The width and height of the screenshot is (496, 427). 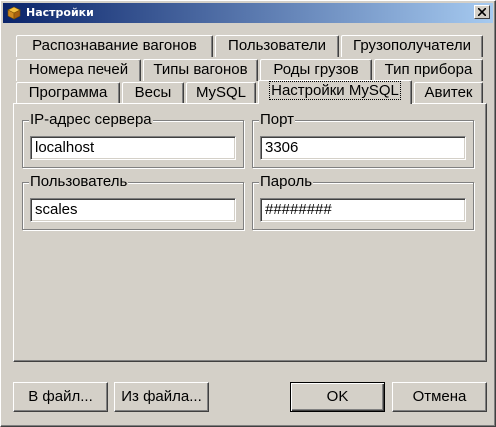 I want to click on tab-label: Пользователи, so click(x=277, y=45).